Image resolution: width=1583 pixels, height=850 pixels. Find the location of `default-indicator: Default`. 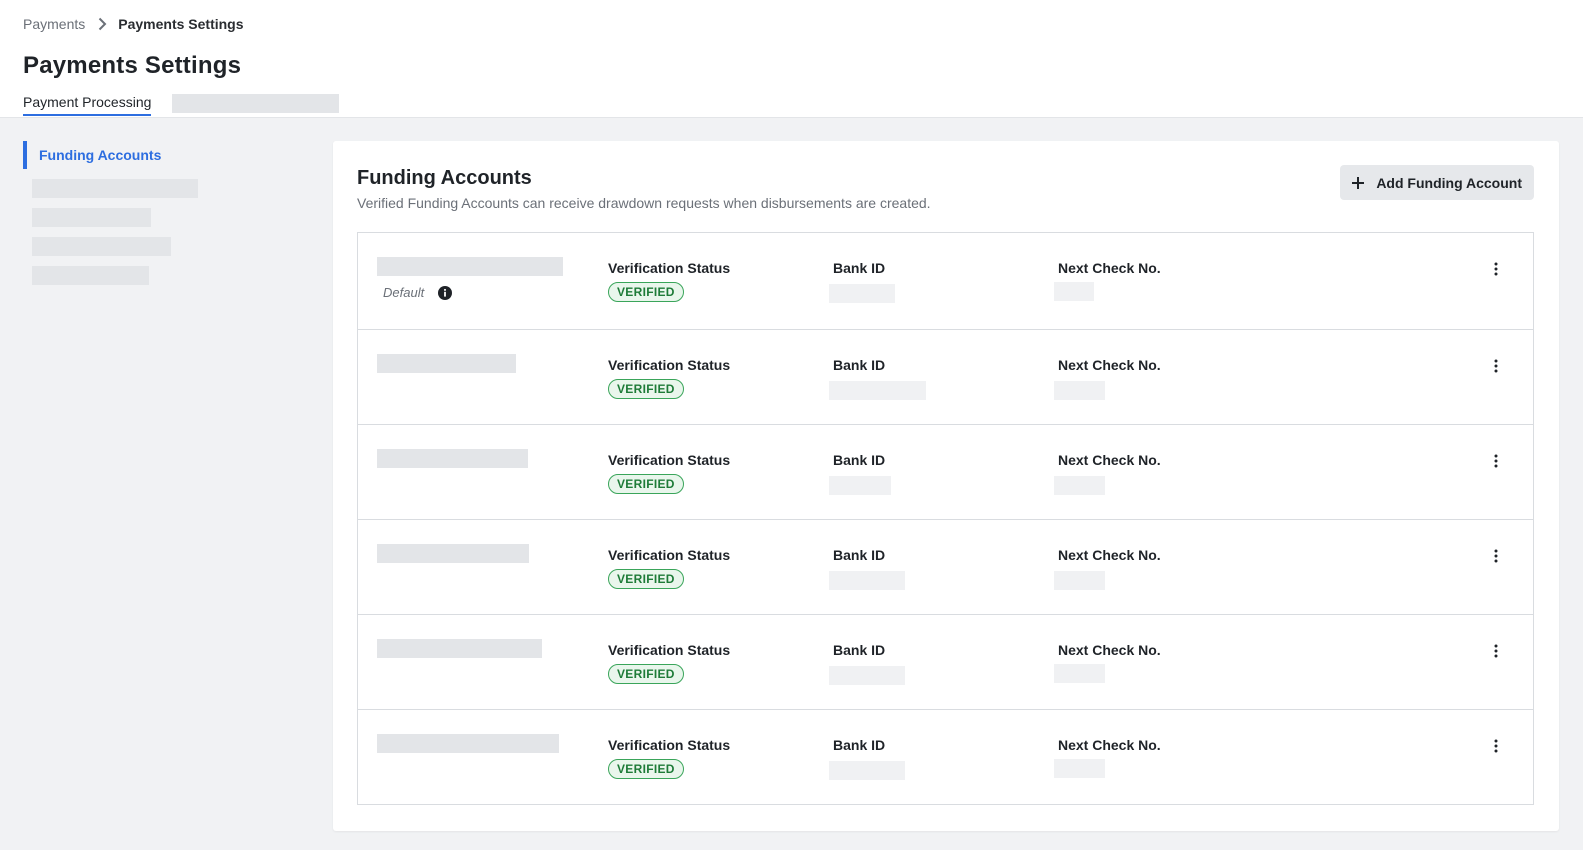

default-indicator: Default is located at coordinates (418, 292).